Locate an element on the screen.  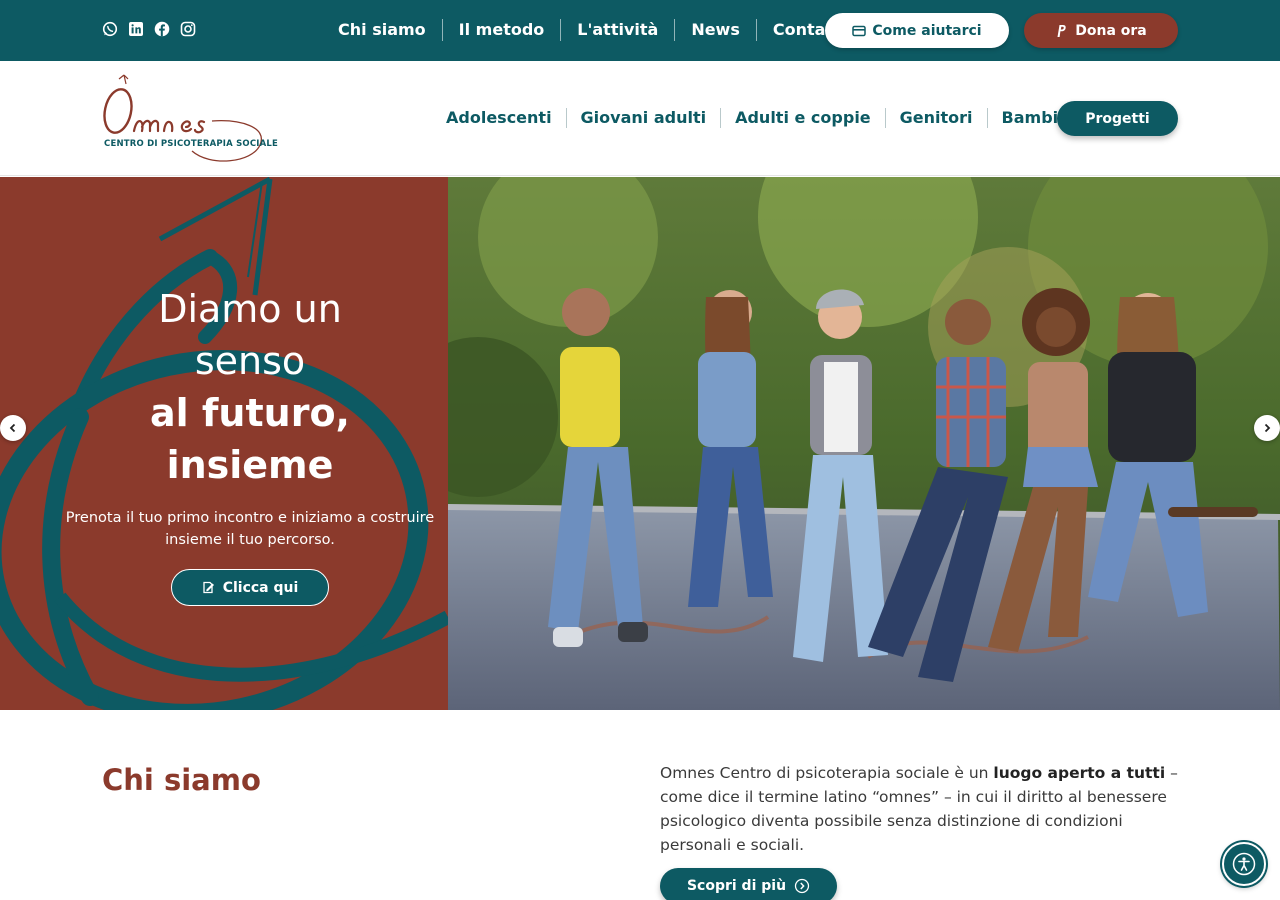
top-nav-chi-siamo: Chi siamo is located at coordinates (382, 30).